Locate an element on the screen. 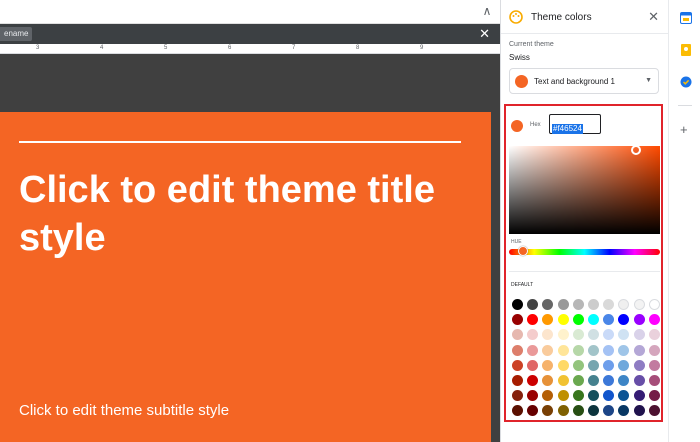 This screenshot has height=442, width=700. close-panel-icon: ✕ is located at coordinates (653, 17).